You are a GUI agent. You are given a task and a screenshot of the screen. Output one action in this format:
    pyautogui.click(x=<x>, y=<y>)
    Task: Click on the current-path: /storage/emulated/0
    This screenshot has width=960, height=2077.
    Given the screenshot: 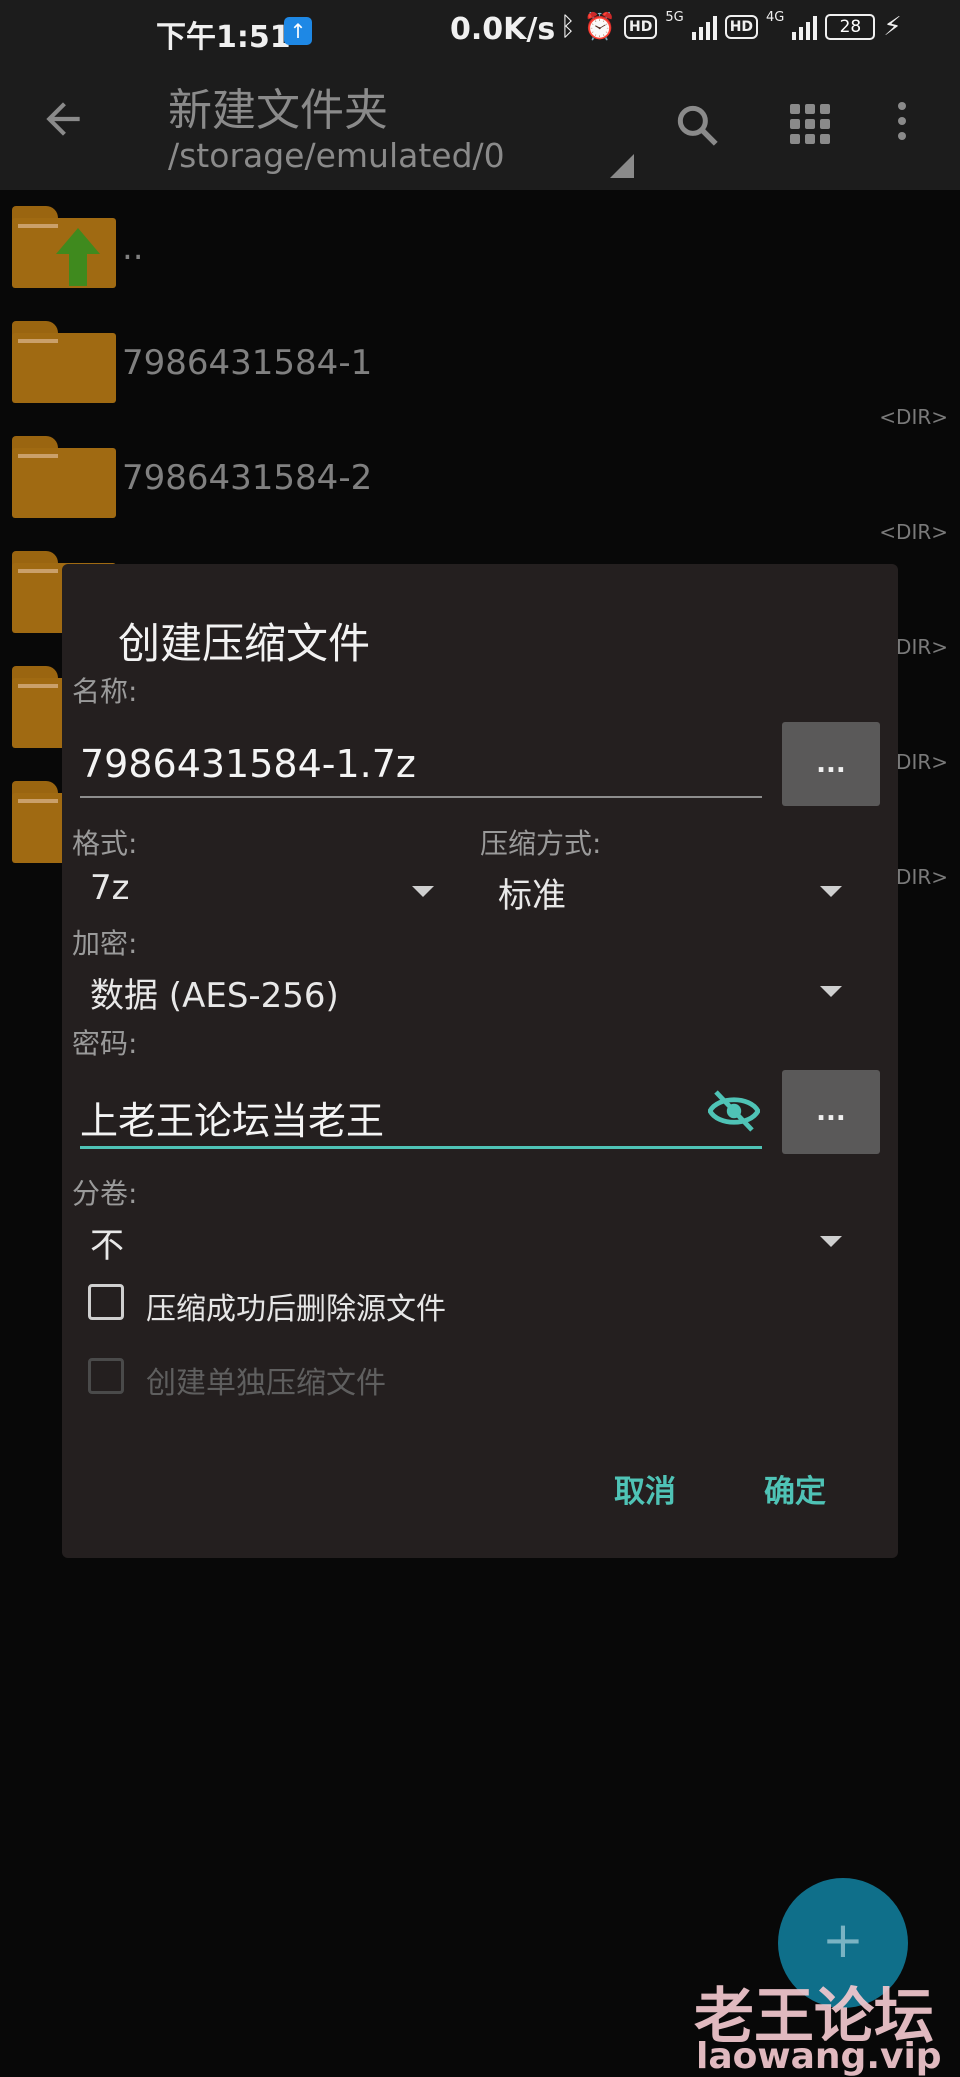 What is the action you would take?
    pyautogui.click(x=336, y=155)
    